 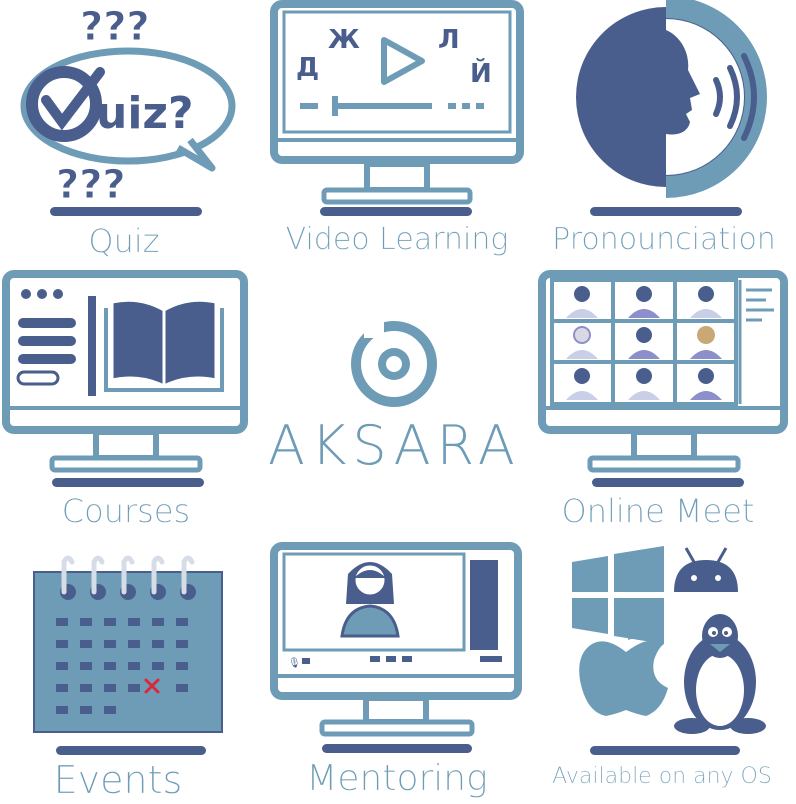 I want to click on monitor-video-icon: Д Ж Л Й, so click(x=397, y=102).